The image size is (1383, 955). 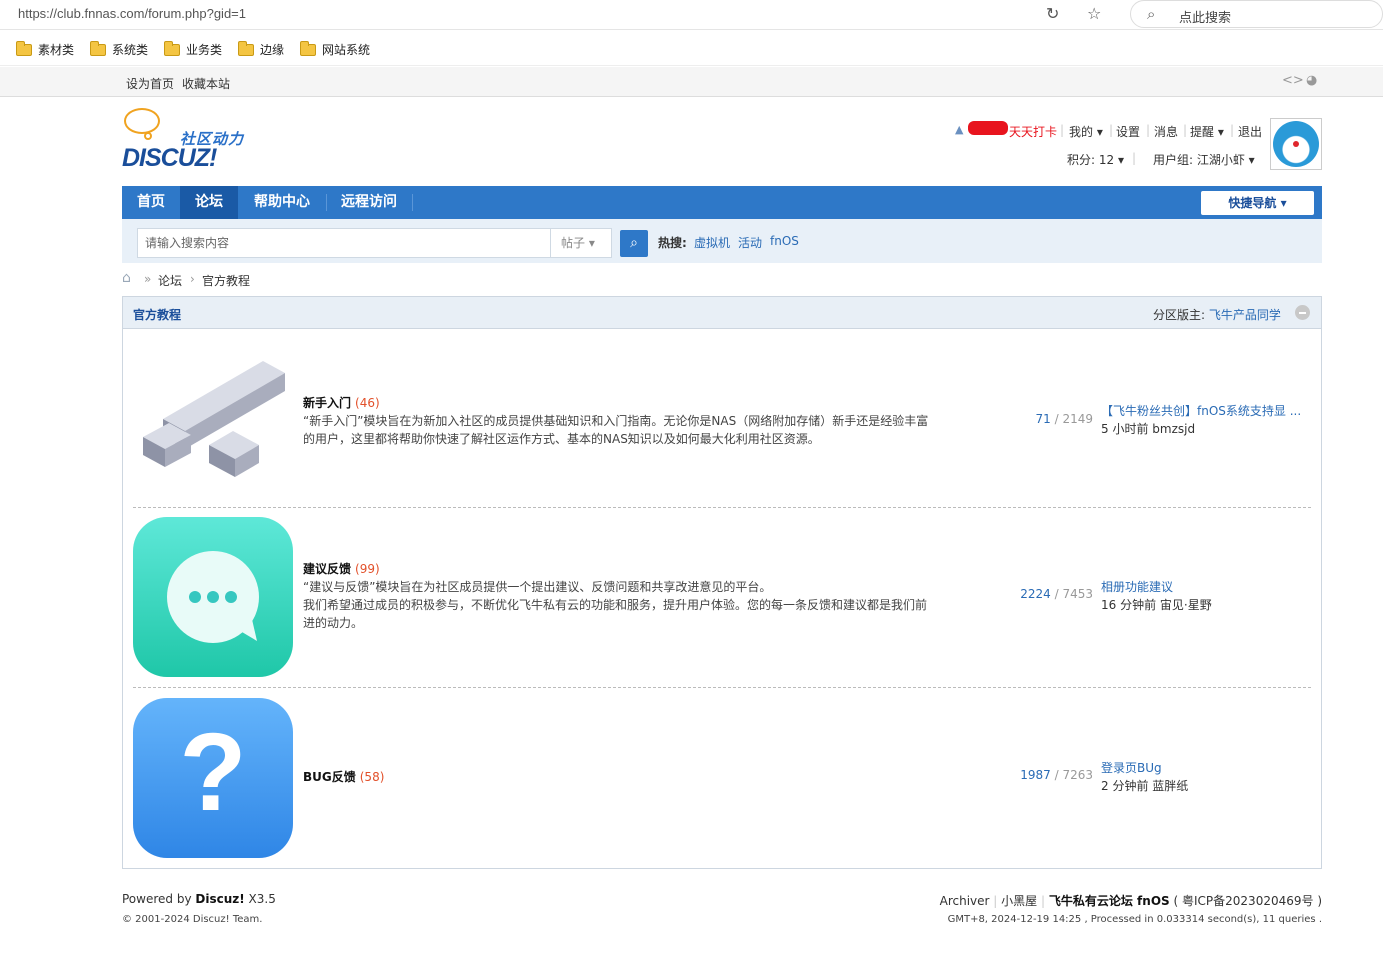 I want to click on last-post-title: 相册功能建议, so click(x=1203, y=587).